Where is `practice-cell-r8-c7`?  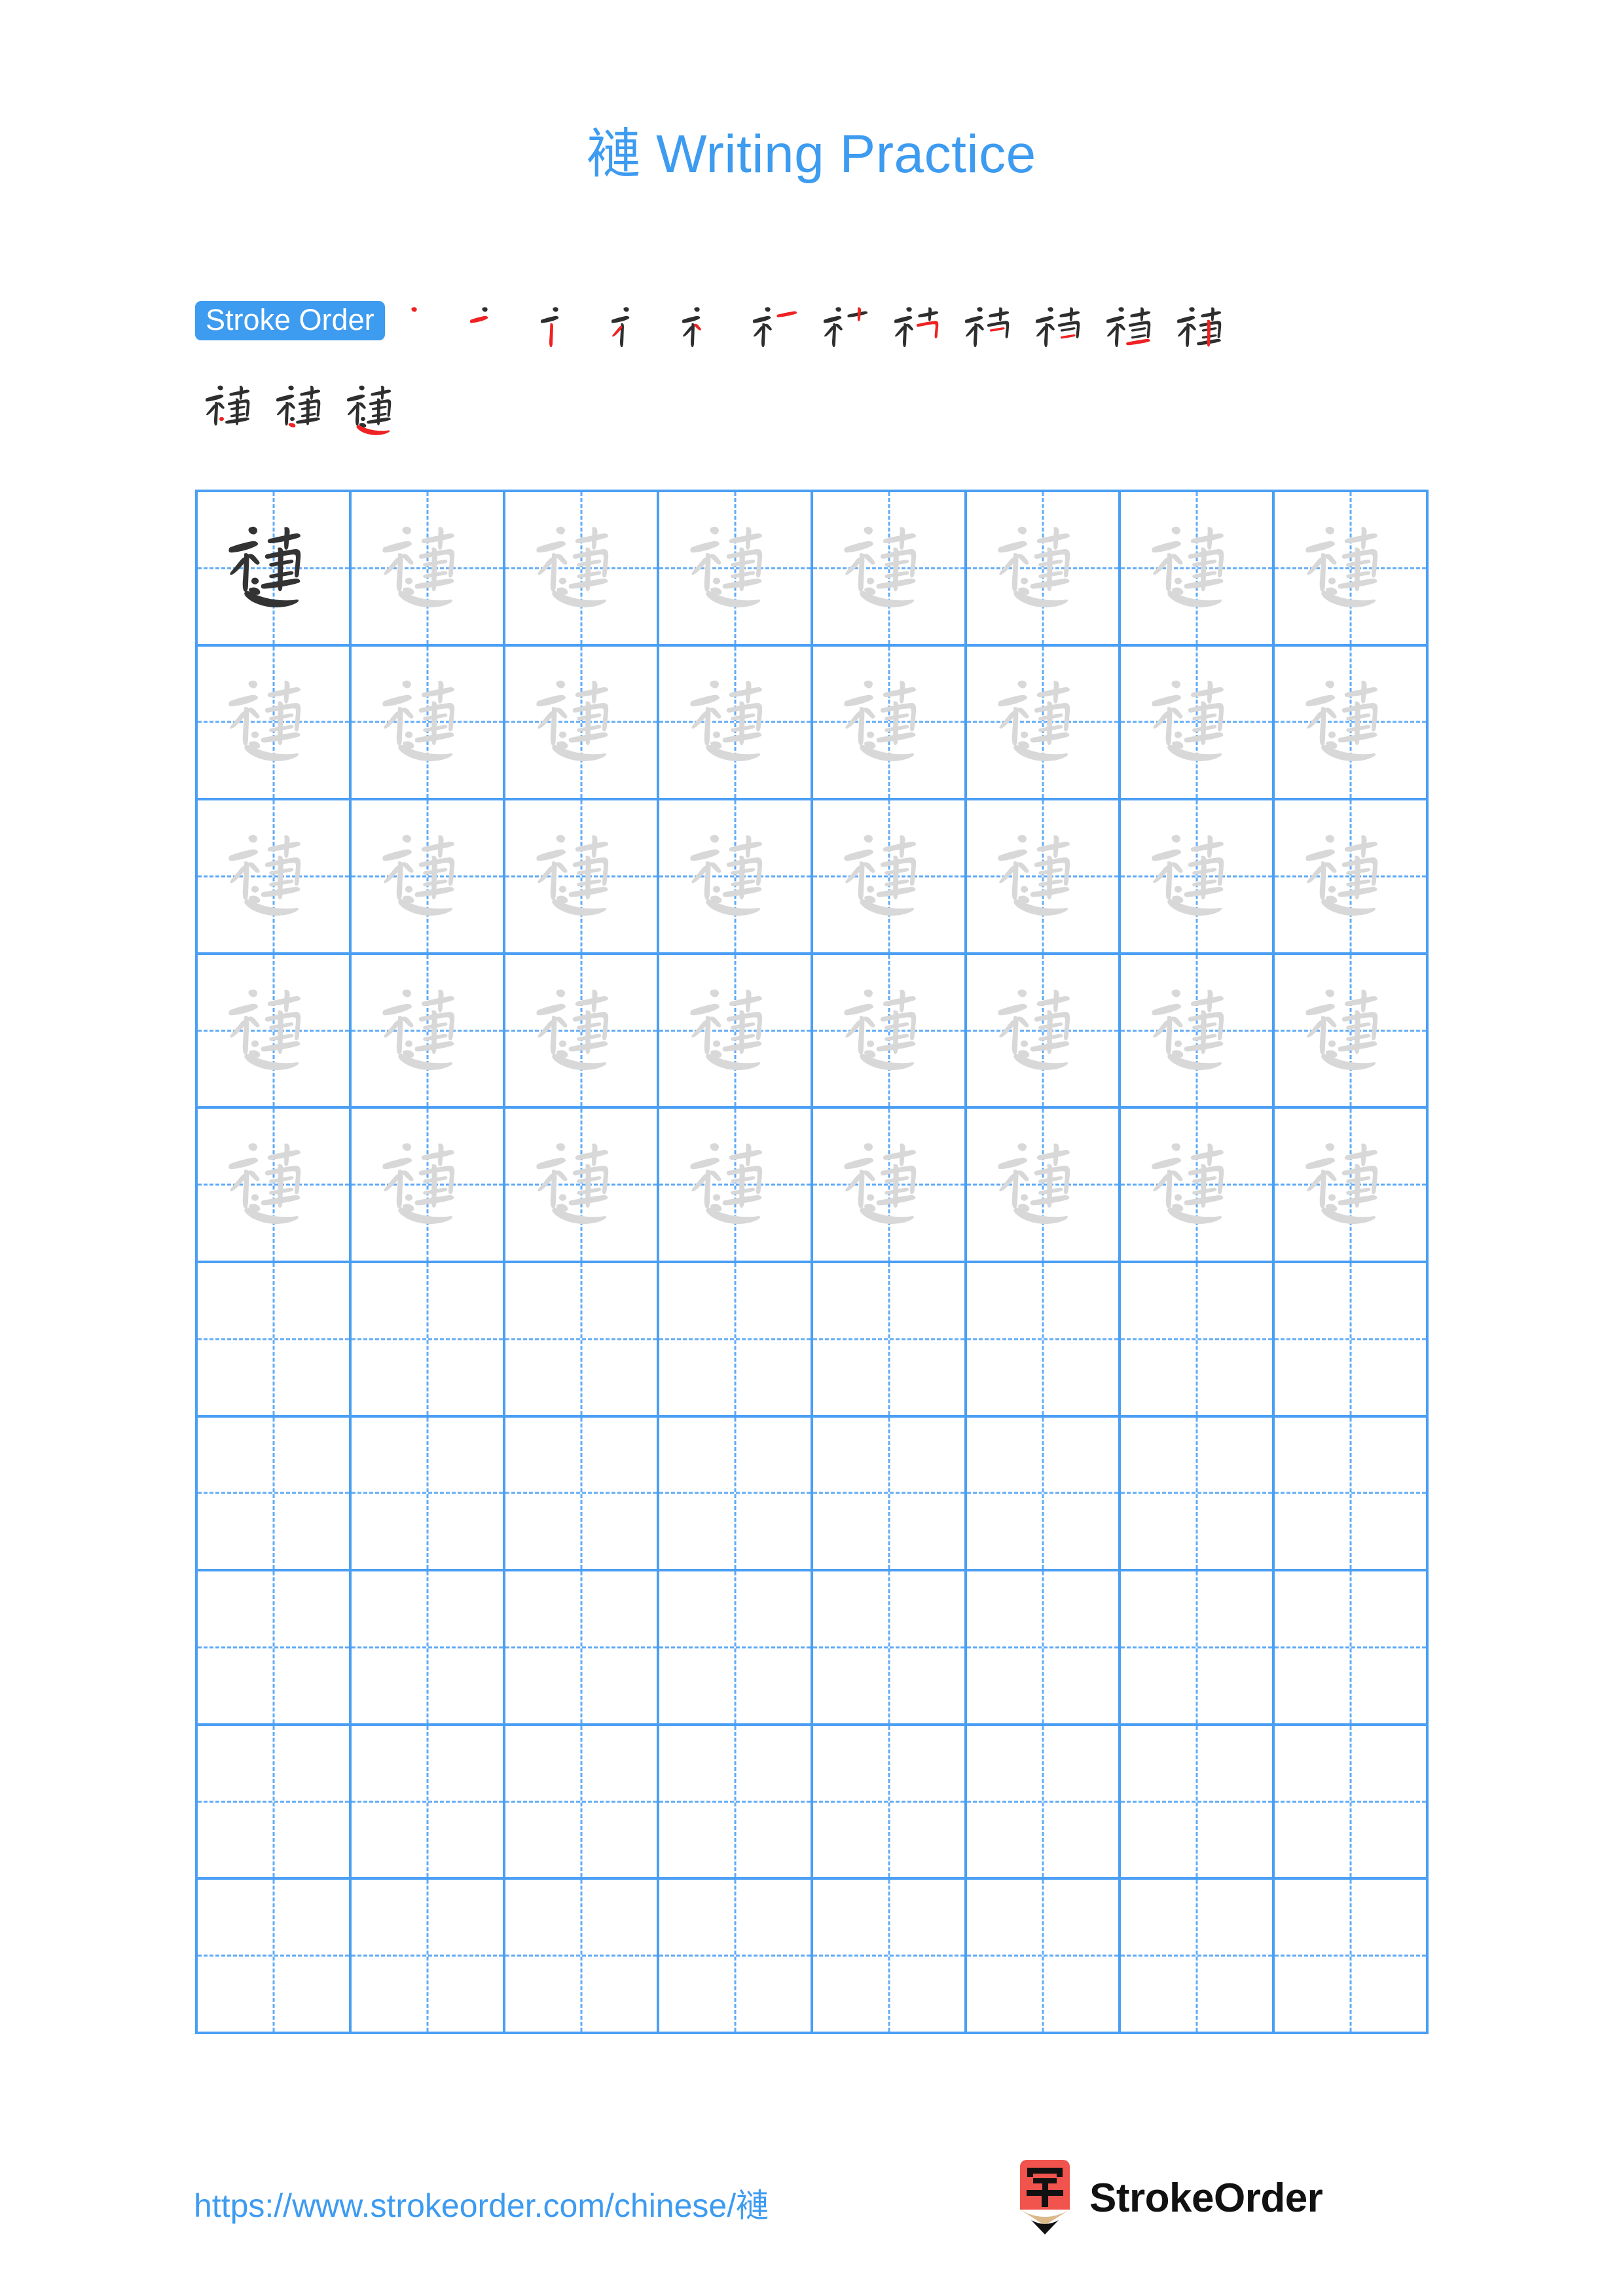
practice-cell-r8-c7 is located at coordinates (1198, 1648).